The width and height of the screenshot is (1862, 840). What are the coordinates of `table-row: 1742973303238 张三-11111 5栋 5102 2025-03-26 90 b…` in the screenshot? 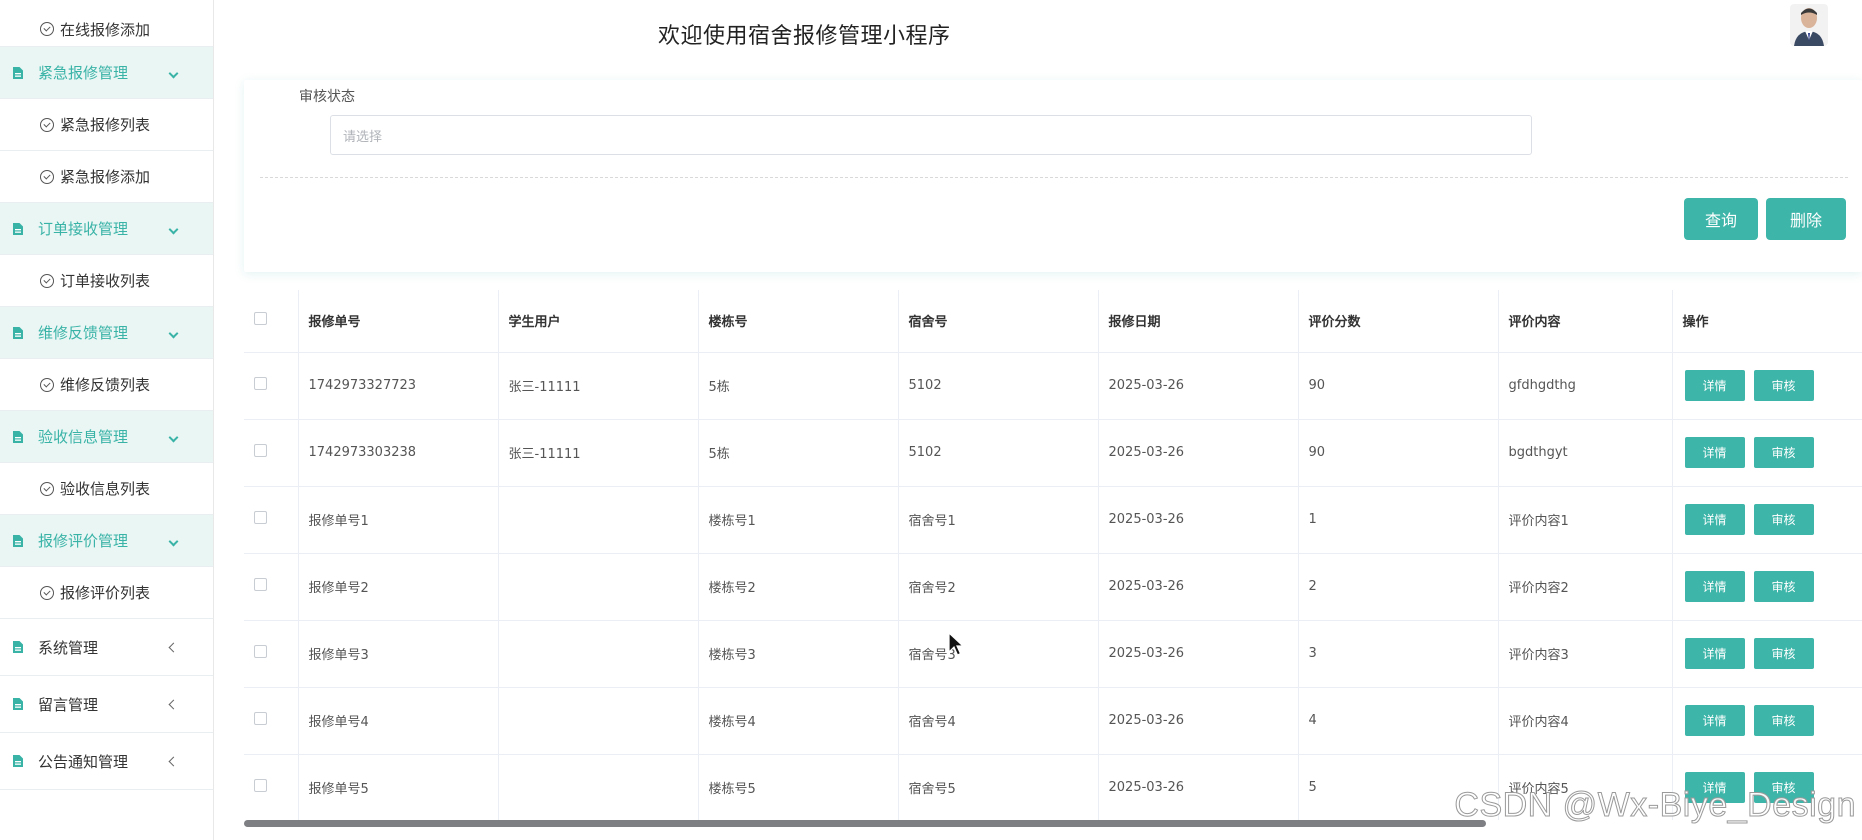 It's located at (1053, 453).